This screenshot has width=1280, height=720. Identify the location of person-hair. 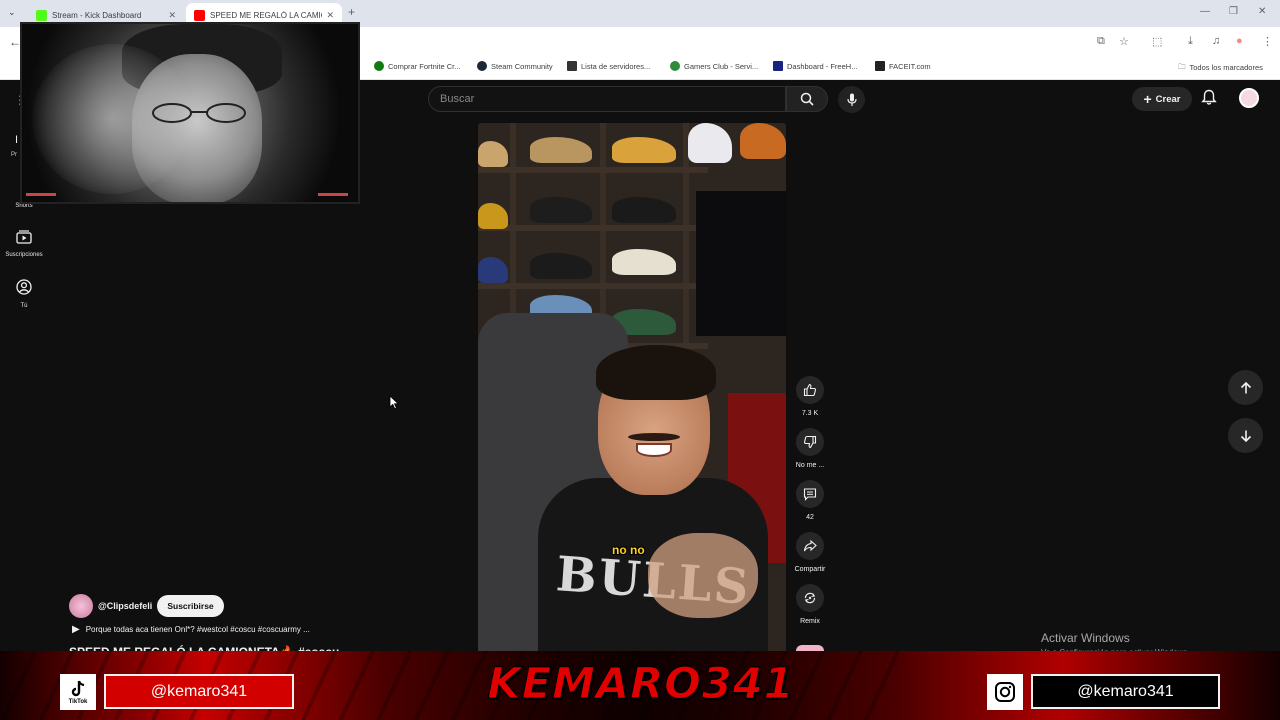
(656, 372).